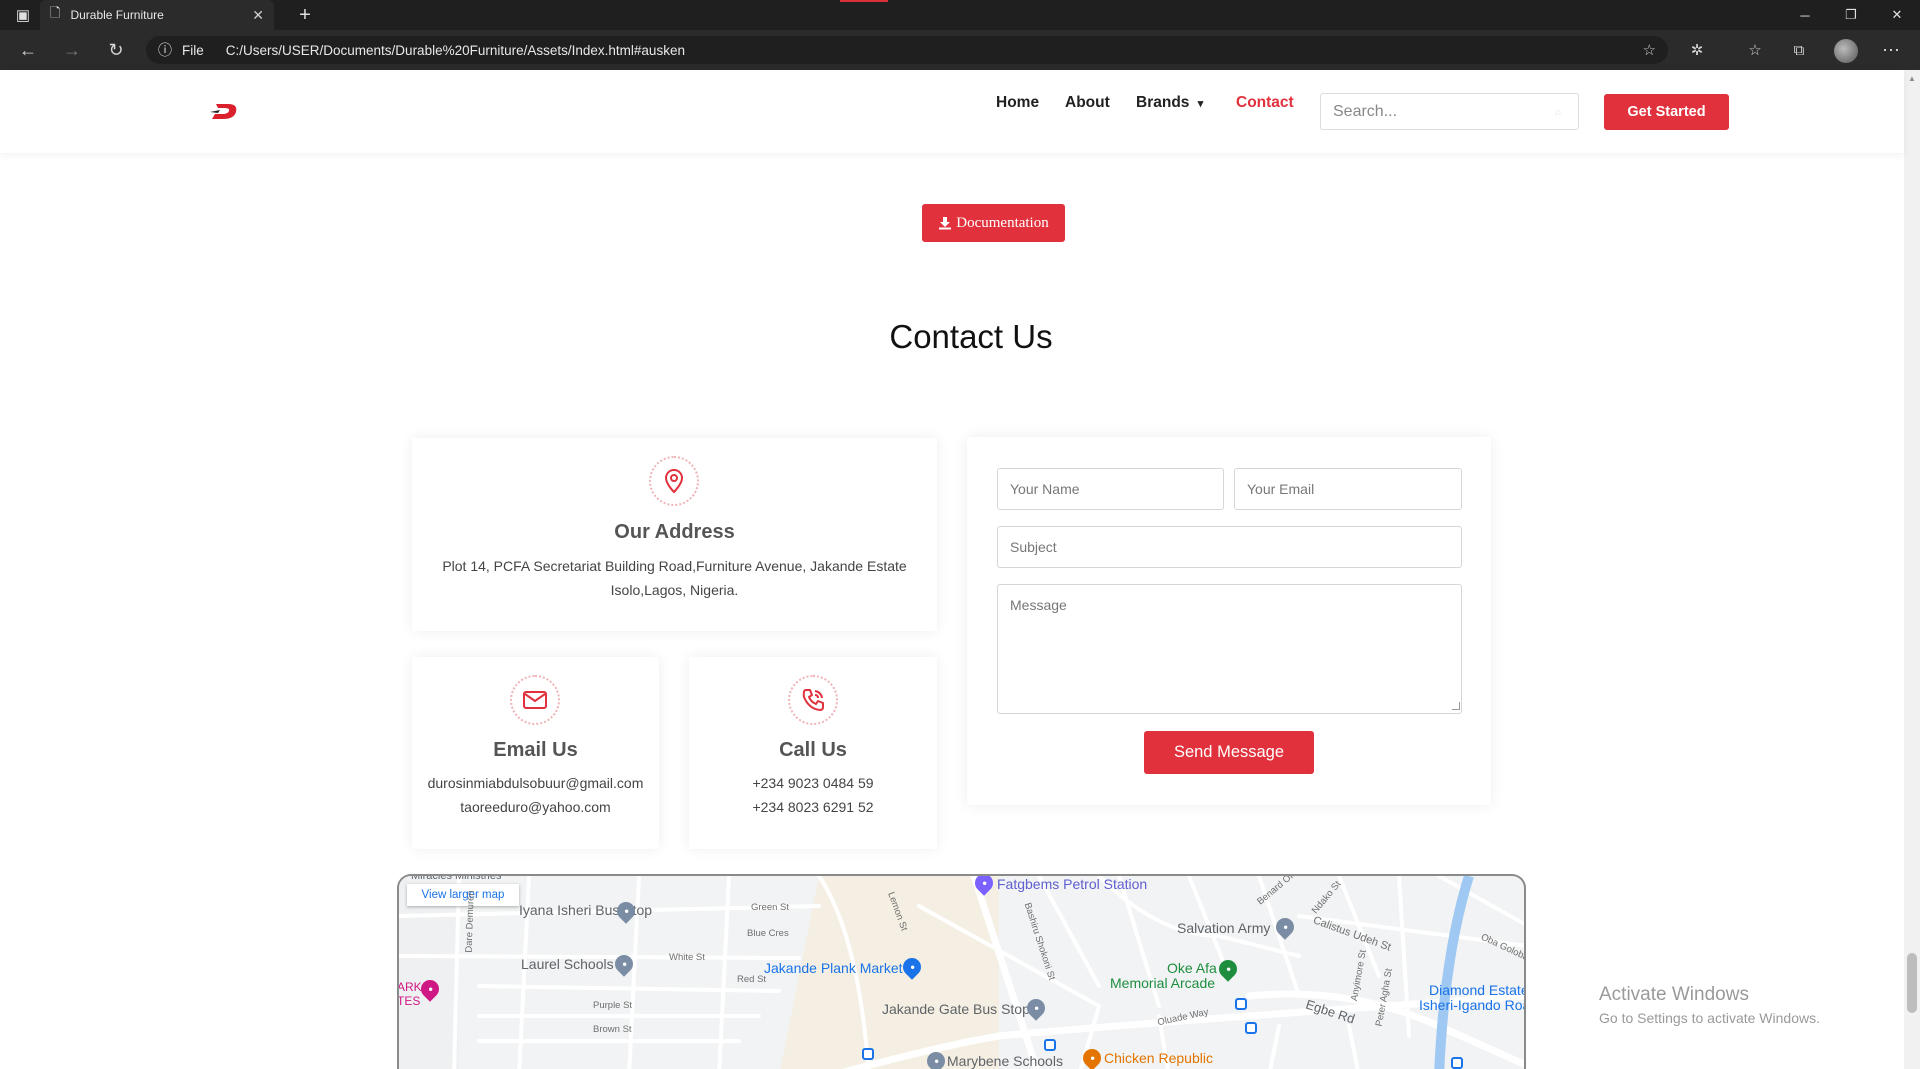  What do you see at coordinates (1799, 50) in the screenshot?
I see `collections-icon: ⧉` at bounding box center [1799, 50].